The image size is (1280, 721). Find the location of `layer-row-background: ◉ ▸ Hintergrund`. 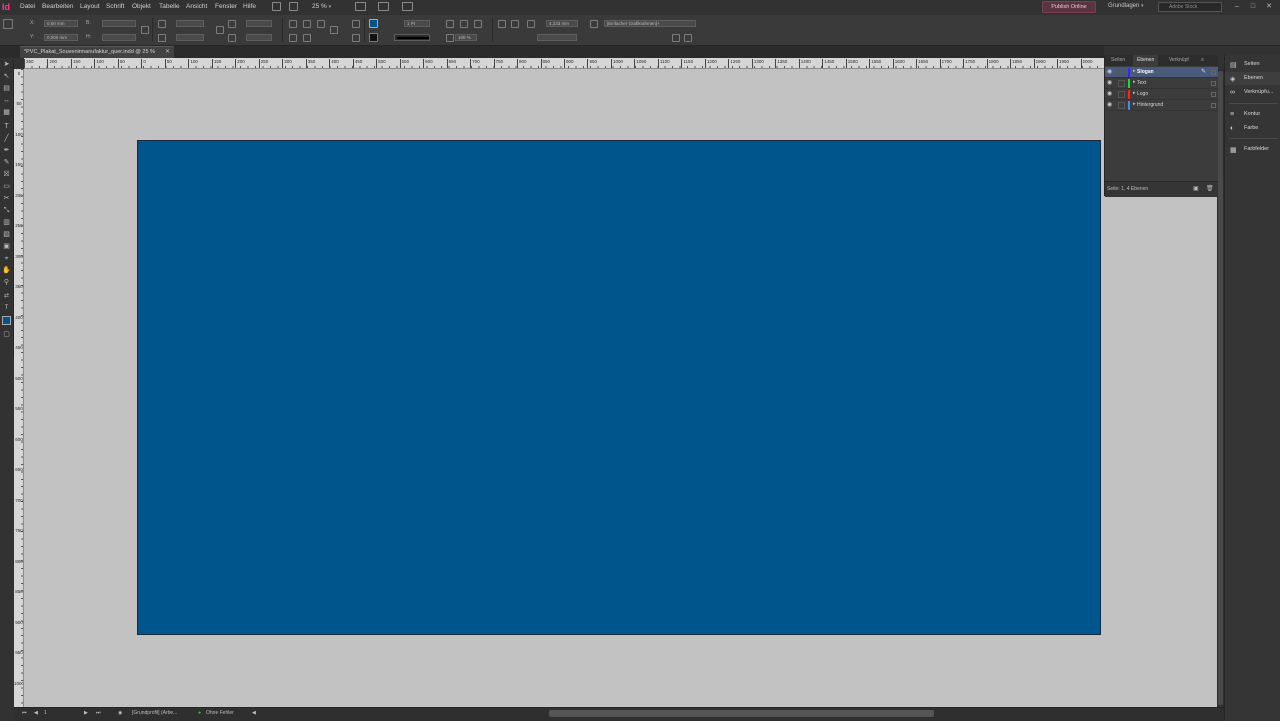

layer-row-background: ◉ ▸ Hintergrund is located at coordinates (1161, 105).